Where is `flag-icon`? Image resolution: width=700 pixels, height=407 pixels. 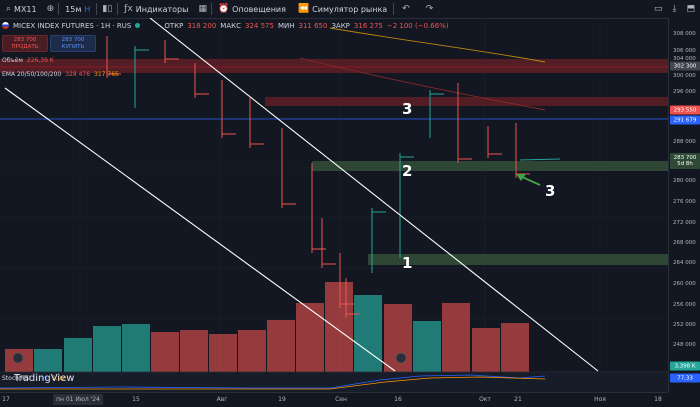
flag-icon is located at coordinates (5, 25).